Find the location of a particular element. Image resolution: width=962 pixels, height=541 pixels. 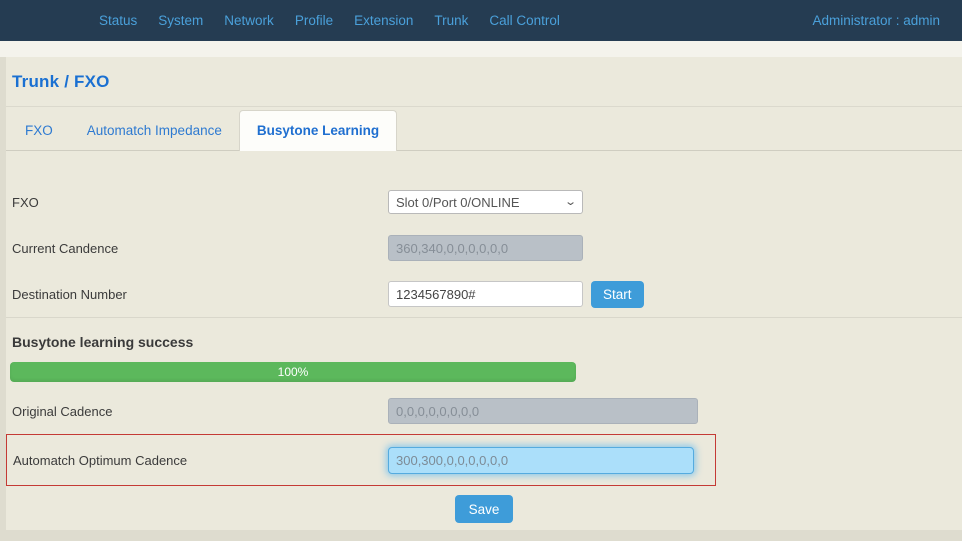

fxo-port-select: Slot 0/Port 0/ONLINE ⌄ is located at coordinates (485, 202).